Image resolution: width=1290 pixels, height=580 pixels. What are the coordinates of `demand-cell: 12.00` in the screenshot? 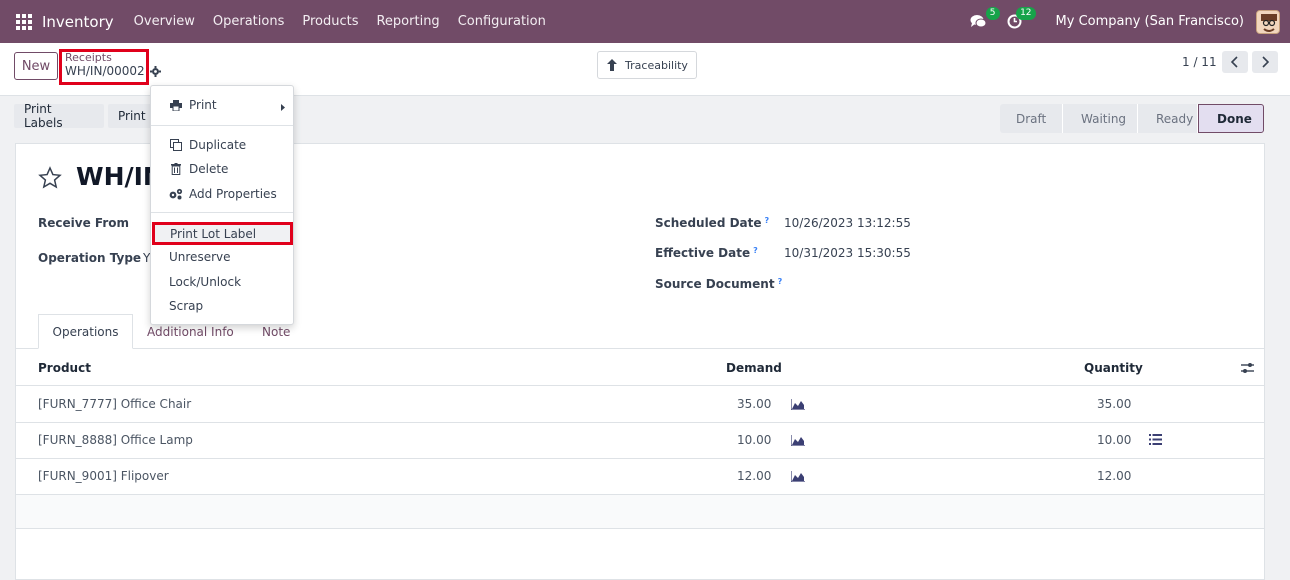 It's located at (754, 476).